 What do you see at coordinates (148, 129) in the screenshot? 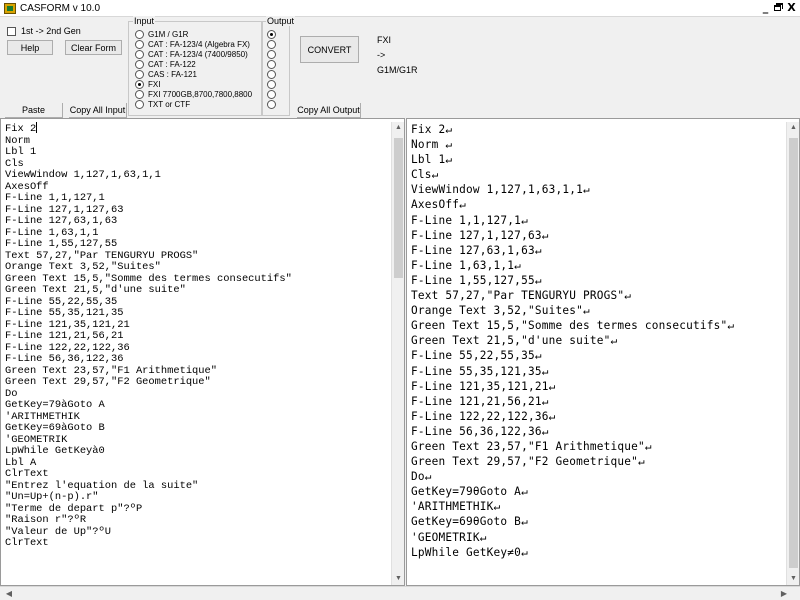
I see `input-code-line: Fix 2` at bounding box center [148, 129].